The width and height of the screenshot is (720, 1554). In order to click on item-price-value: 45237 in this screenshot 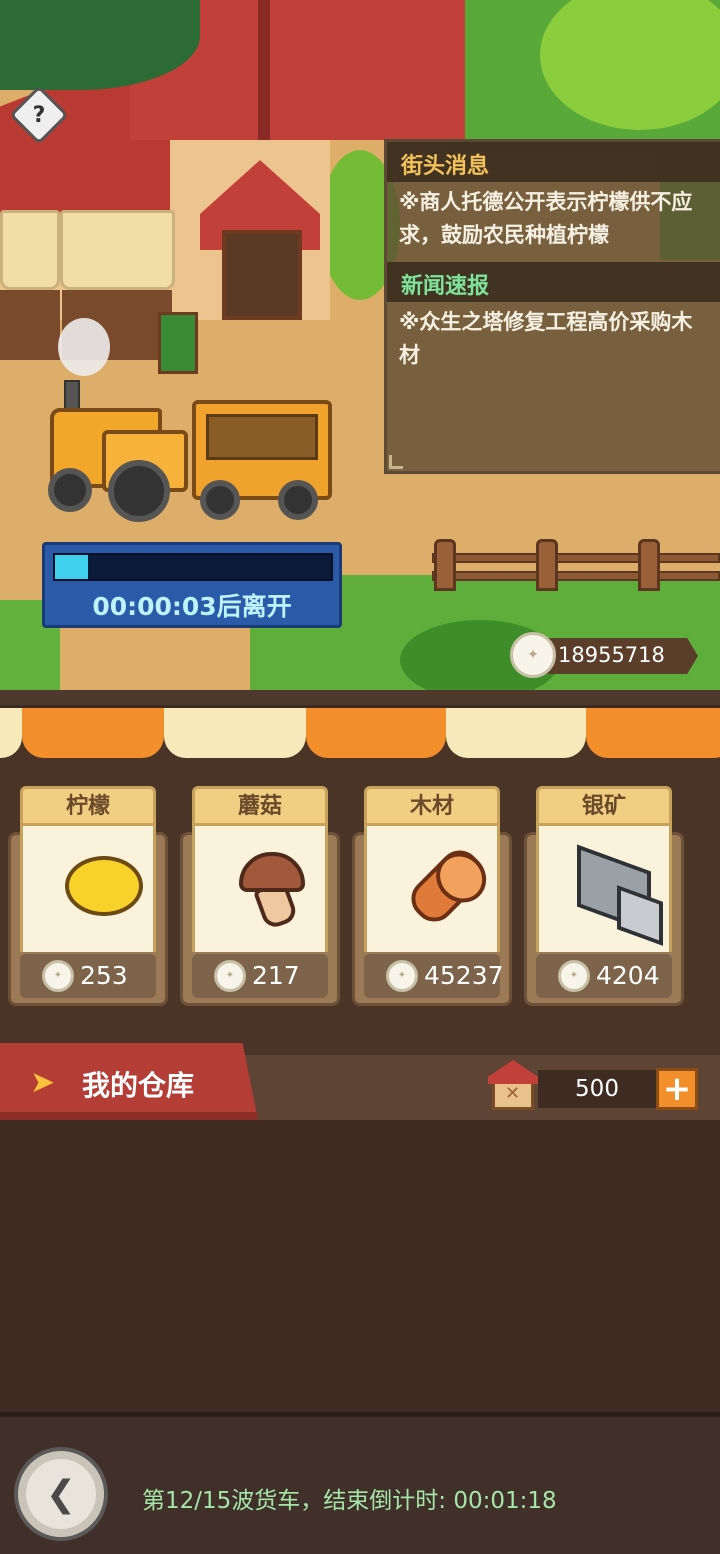, I will do `click(464, 975)`.